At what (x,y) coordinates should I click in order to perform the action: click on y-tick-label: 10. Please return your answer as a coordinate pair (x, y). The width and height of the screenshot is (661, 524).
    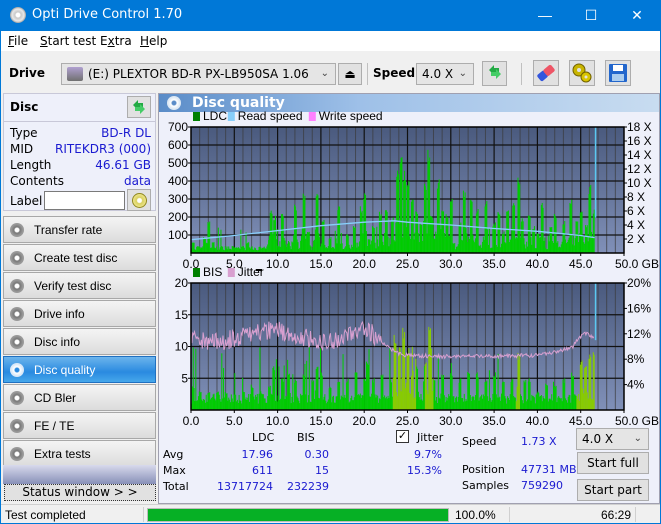
    Looking at the image, I should click on (182, 347).